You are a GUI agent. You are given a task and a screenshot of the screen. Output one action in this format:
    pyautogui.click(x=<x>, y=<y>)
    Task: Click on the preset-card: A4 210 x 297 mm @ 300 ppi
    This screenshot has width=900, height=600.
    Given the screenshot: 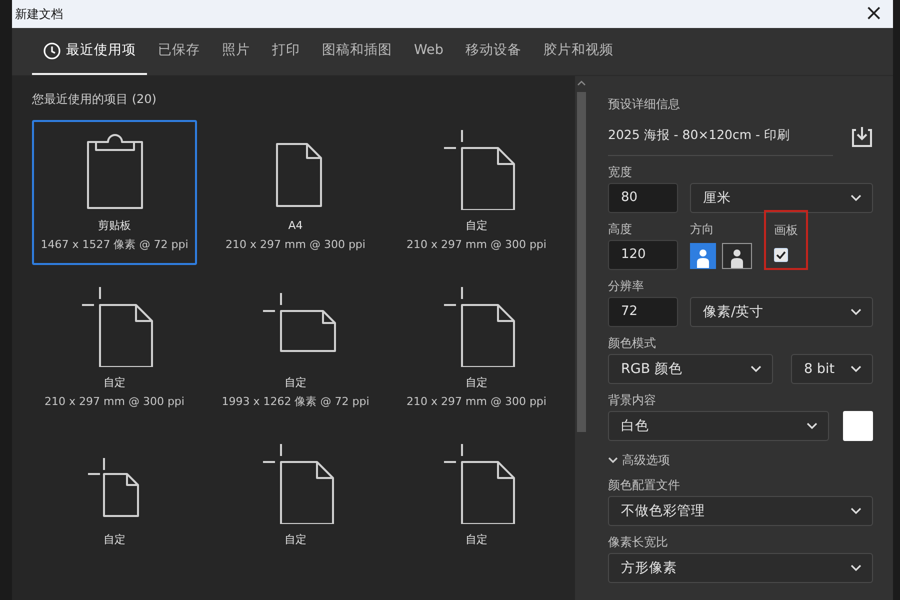 What is the action you would take?
    pyautogui.click(x=295, y=192)
    